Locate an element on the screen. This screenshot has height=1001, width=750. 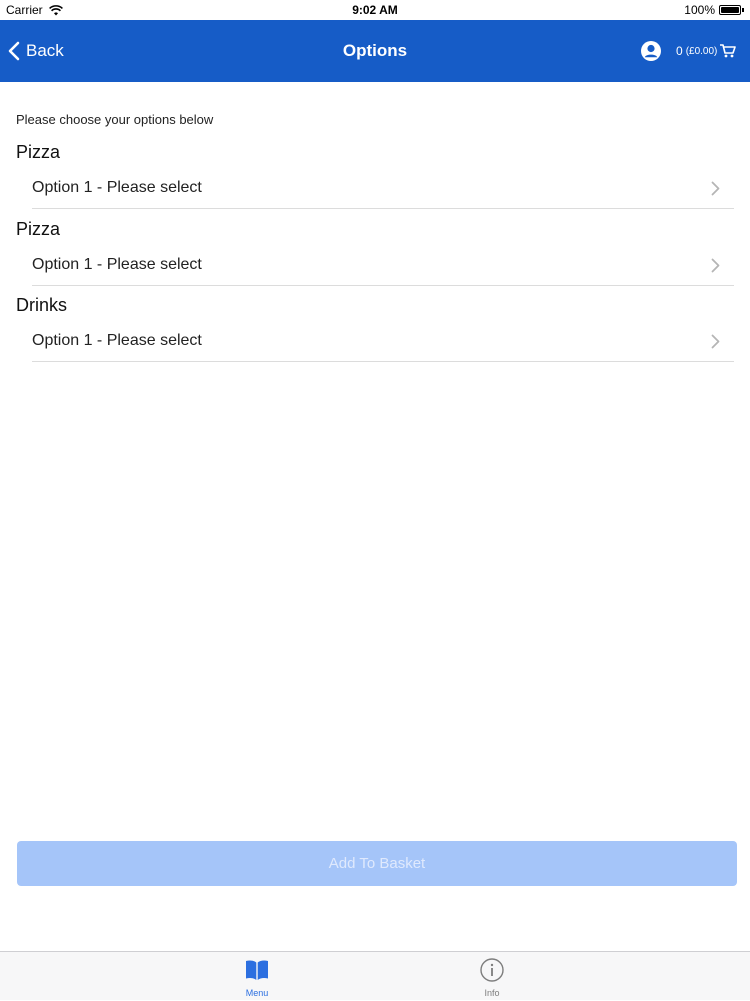
navigation-bar: Back Options 0 (£0.00) is located at coordinates (375, 51).